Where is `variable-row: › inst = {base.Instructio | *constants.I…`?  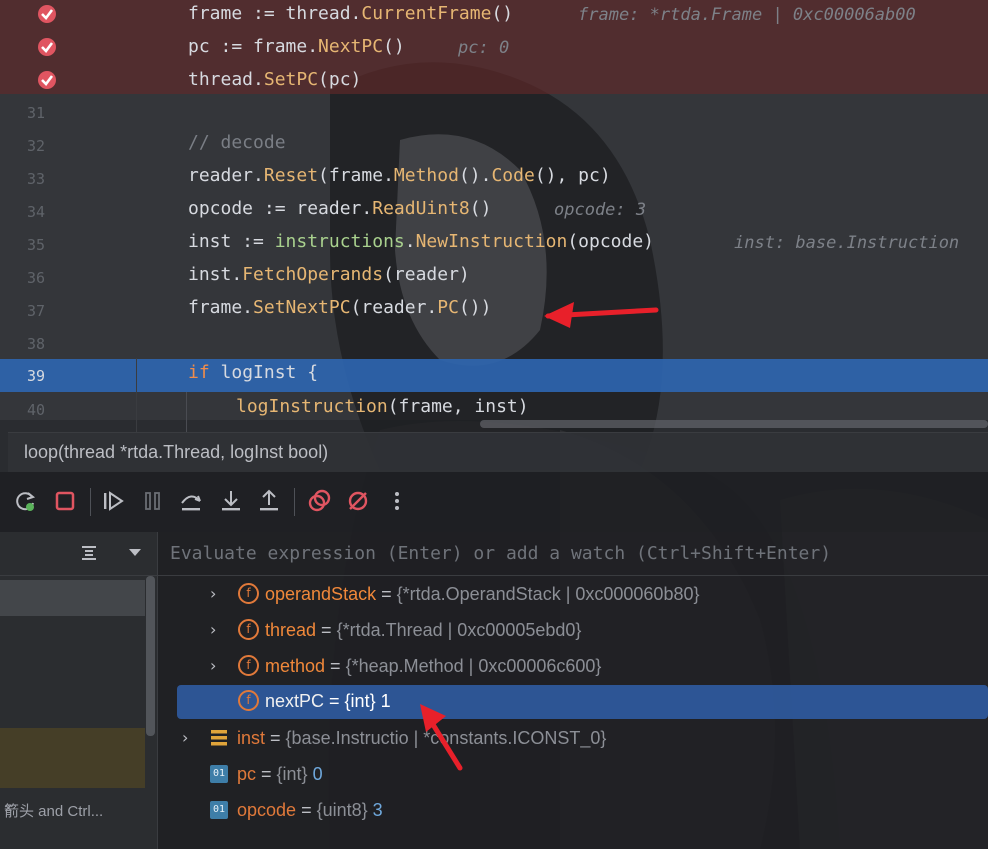 variable-row: › inst = {base.Instructio | *constants.I… is located at coordinates (573, 739).